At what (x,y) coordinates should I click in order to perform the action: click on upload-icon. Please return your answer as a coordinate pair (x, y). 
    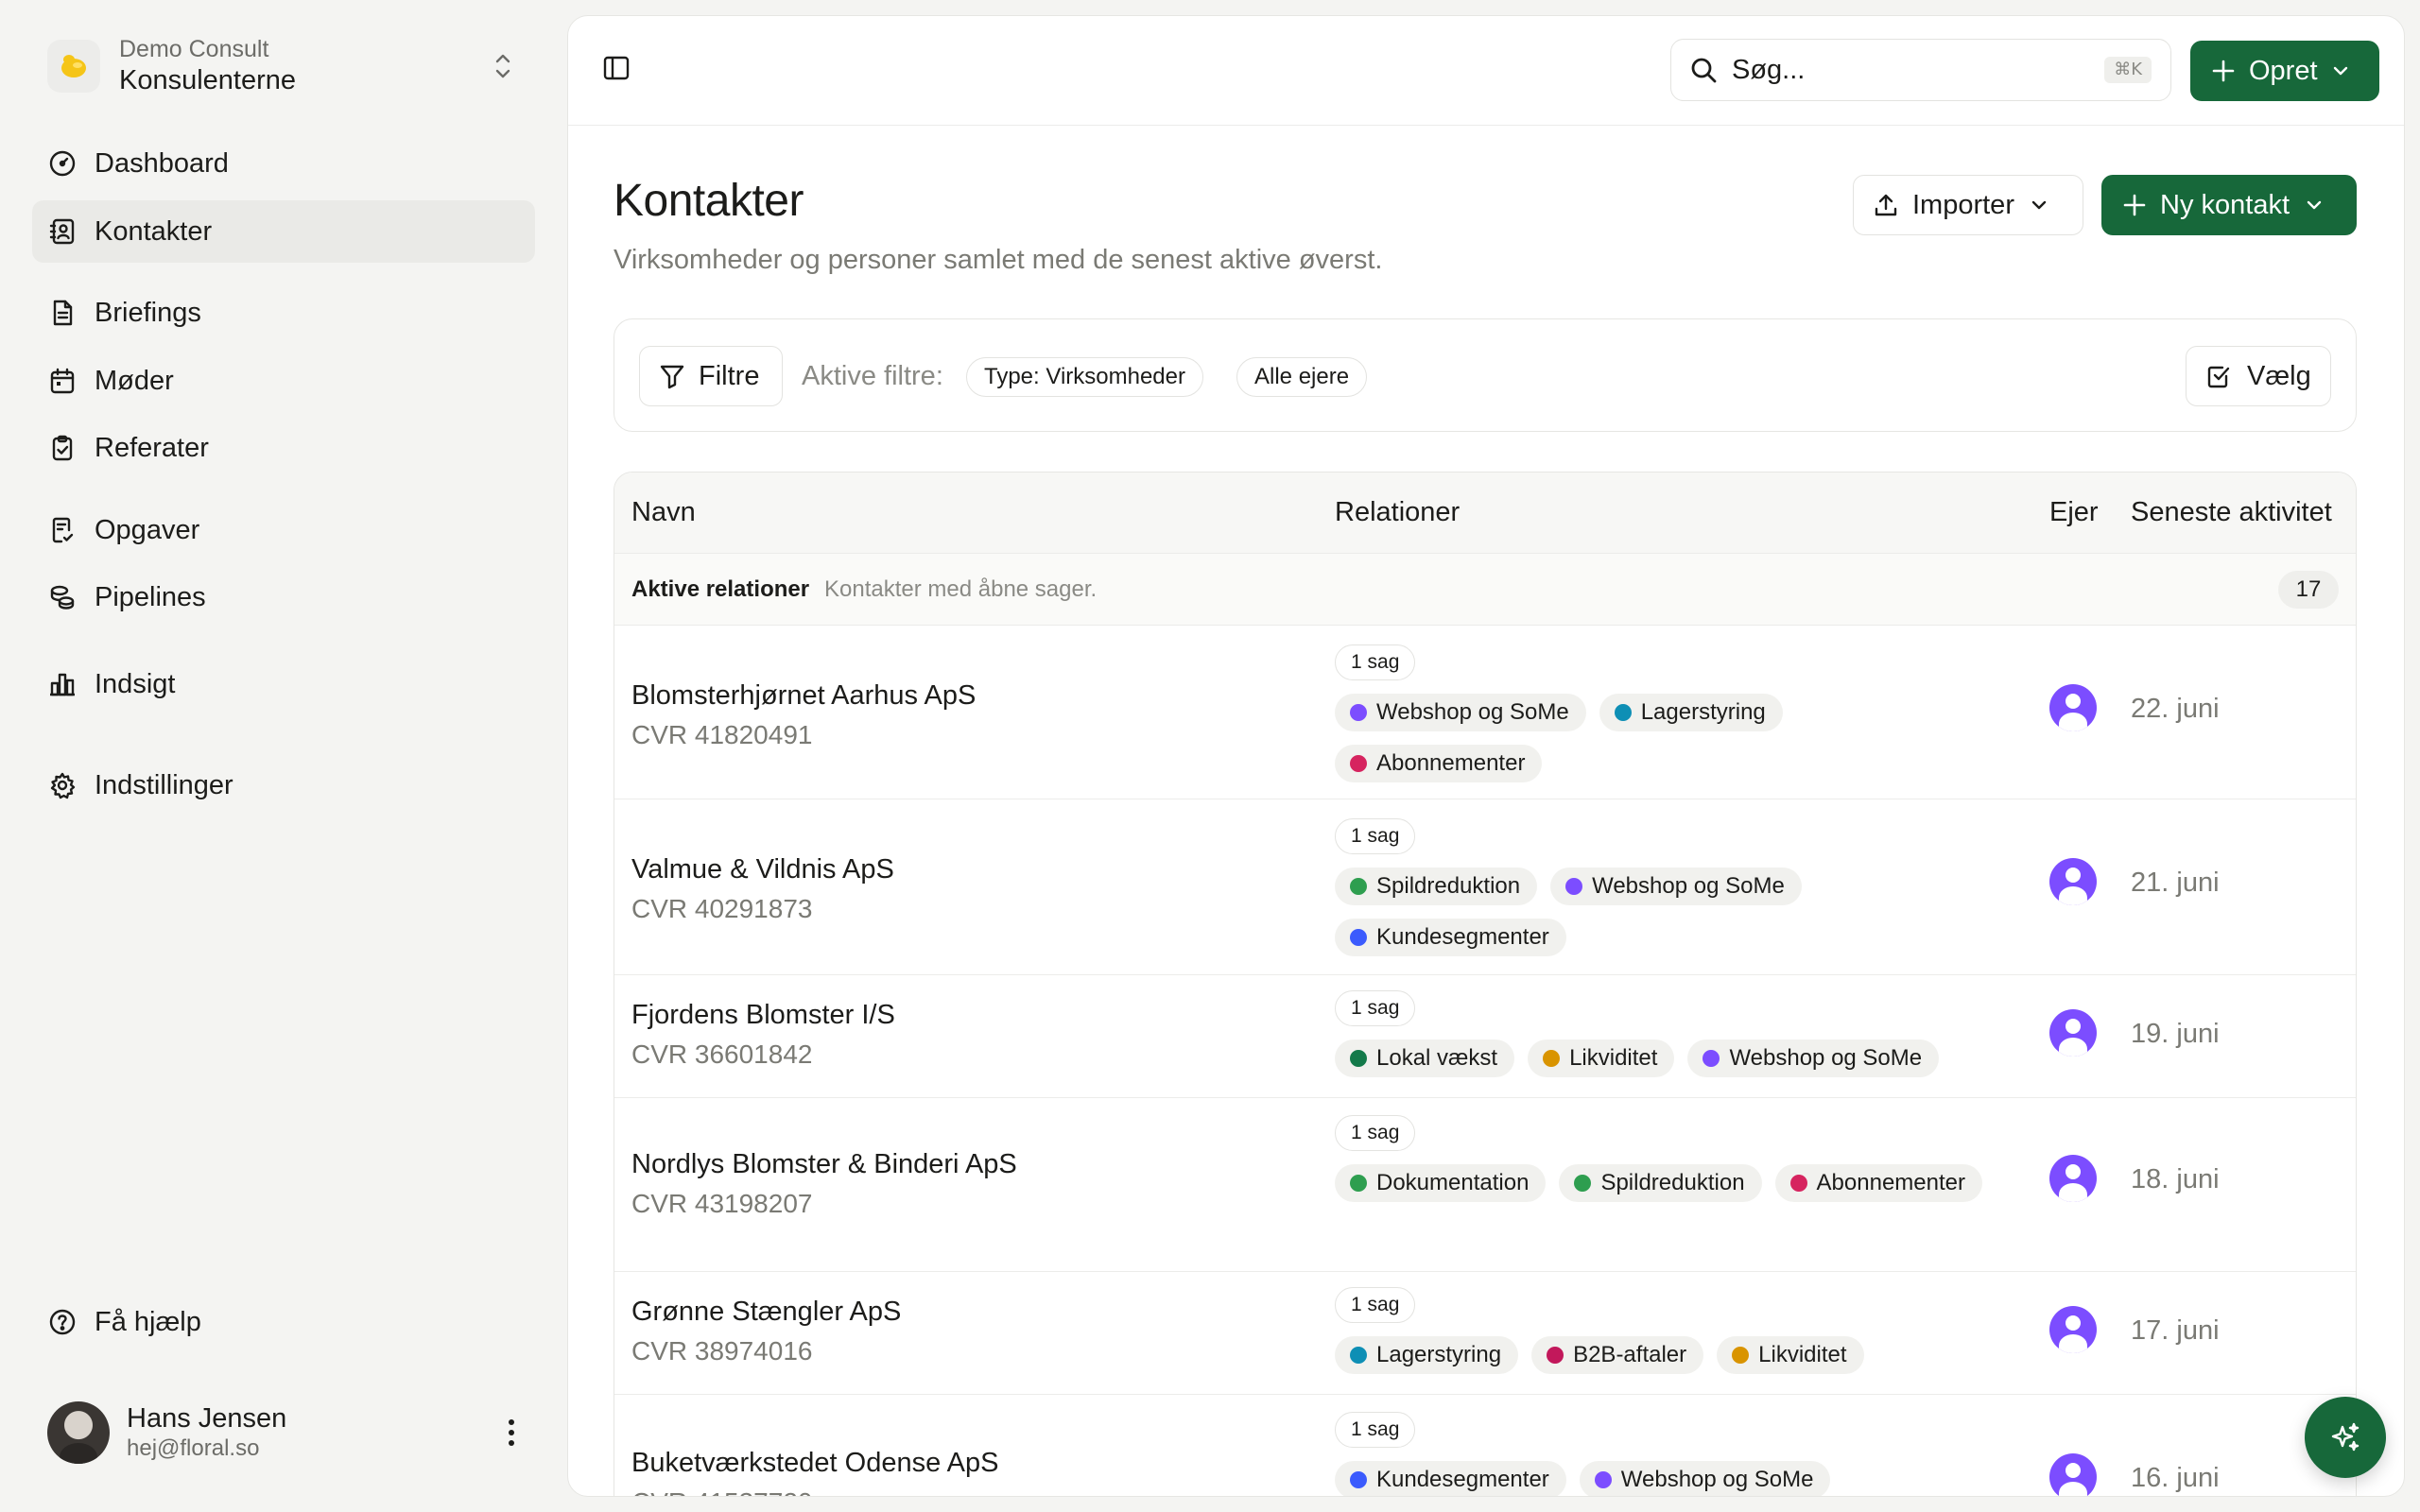
    Looking at the image, I should click on (1886, 205).